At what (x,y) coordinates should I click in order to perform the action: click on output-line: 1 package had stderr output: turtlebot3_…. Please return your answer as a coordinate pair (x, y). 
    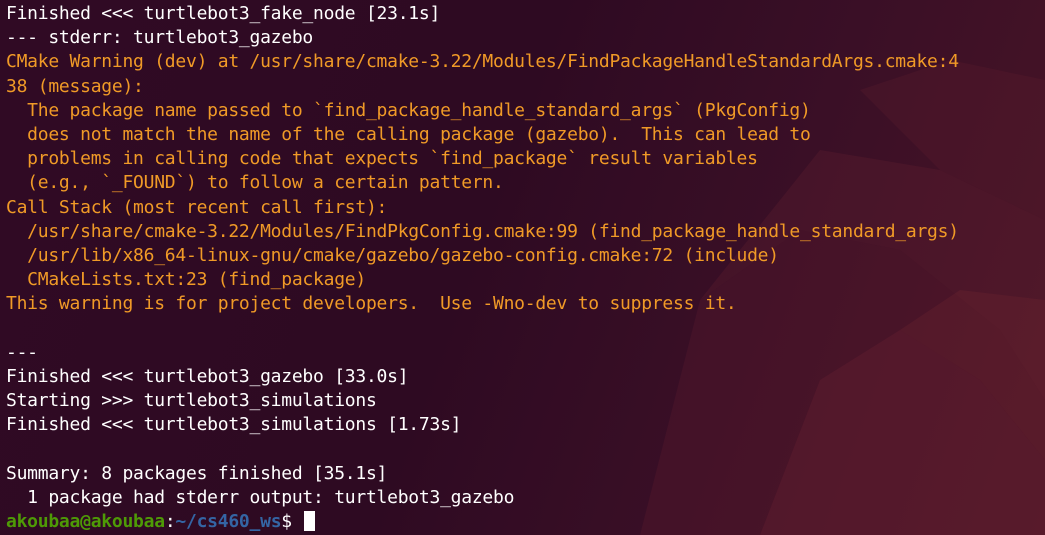
    Looking at the image, I should click on (260, 497).